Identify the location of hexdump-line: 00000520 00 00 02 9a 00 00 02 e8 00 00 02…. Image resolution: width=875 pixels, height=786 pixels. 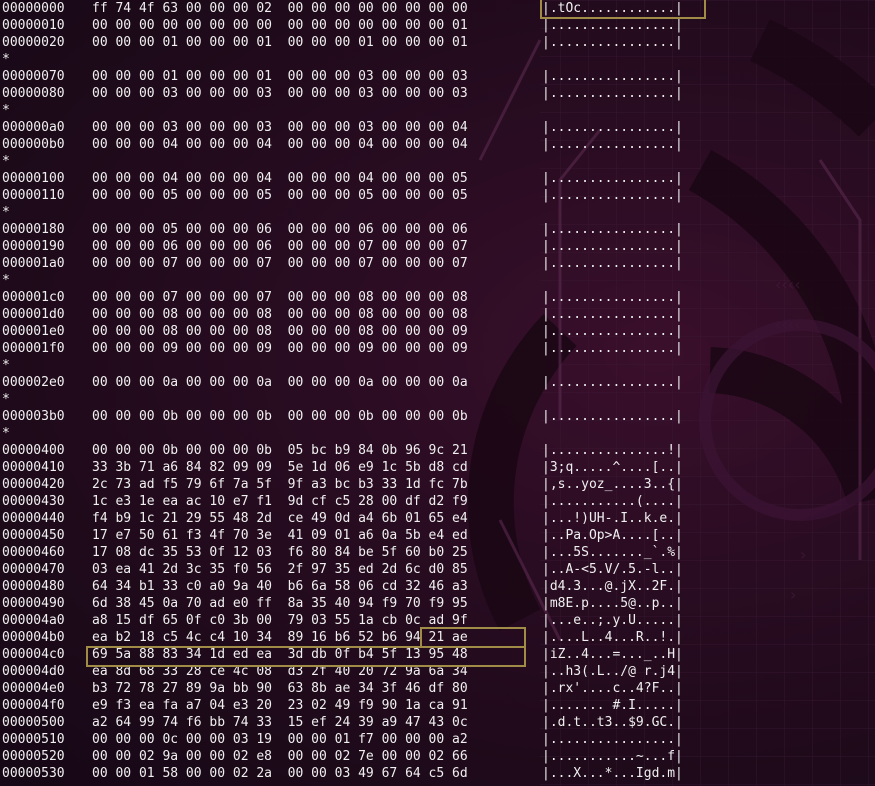
(342, 756).